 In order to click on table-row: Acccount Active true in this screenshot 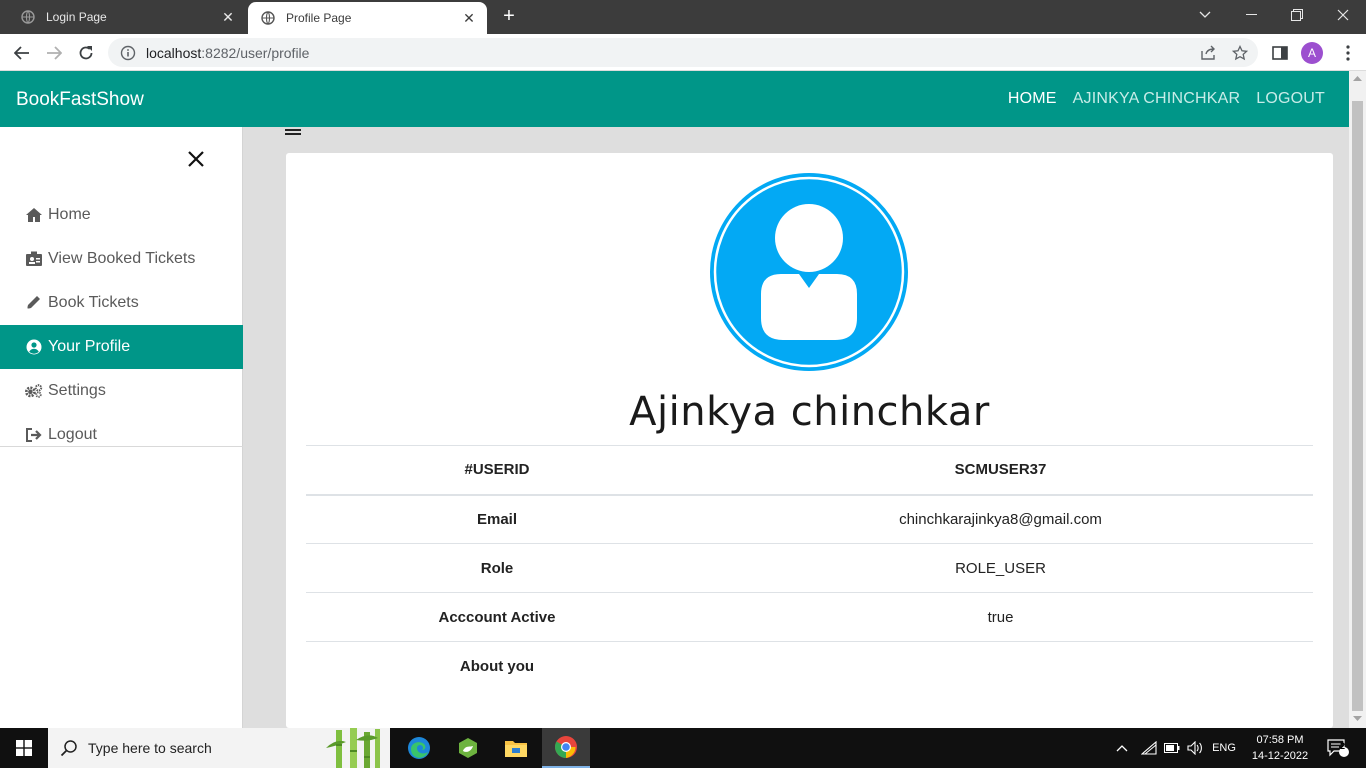, I will do `click(809, 617)`.